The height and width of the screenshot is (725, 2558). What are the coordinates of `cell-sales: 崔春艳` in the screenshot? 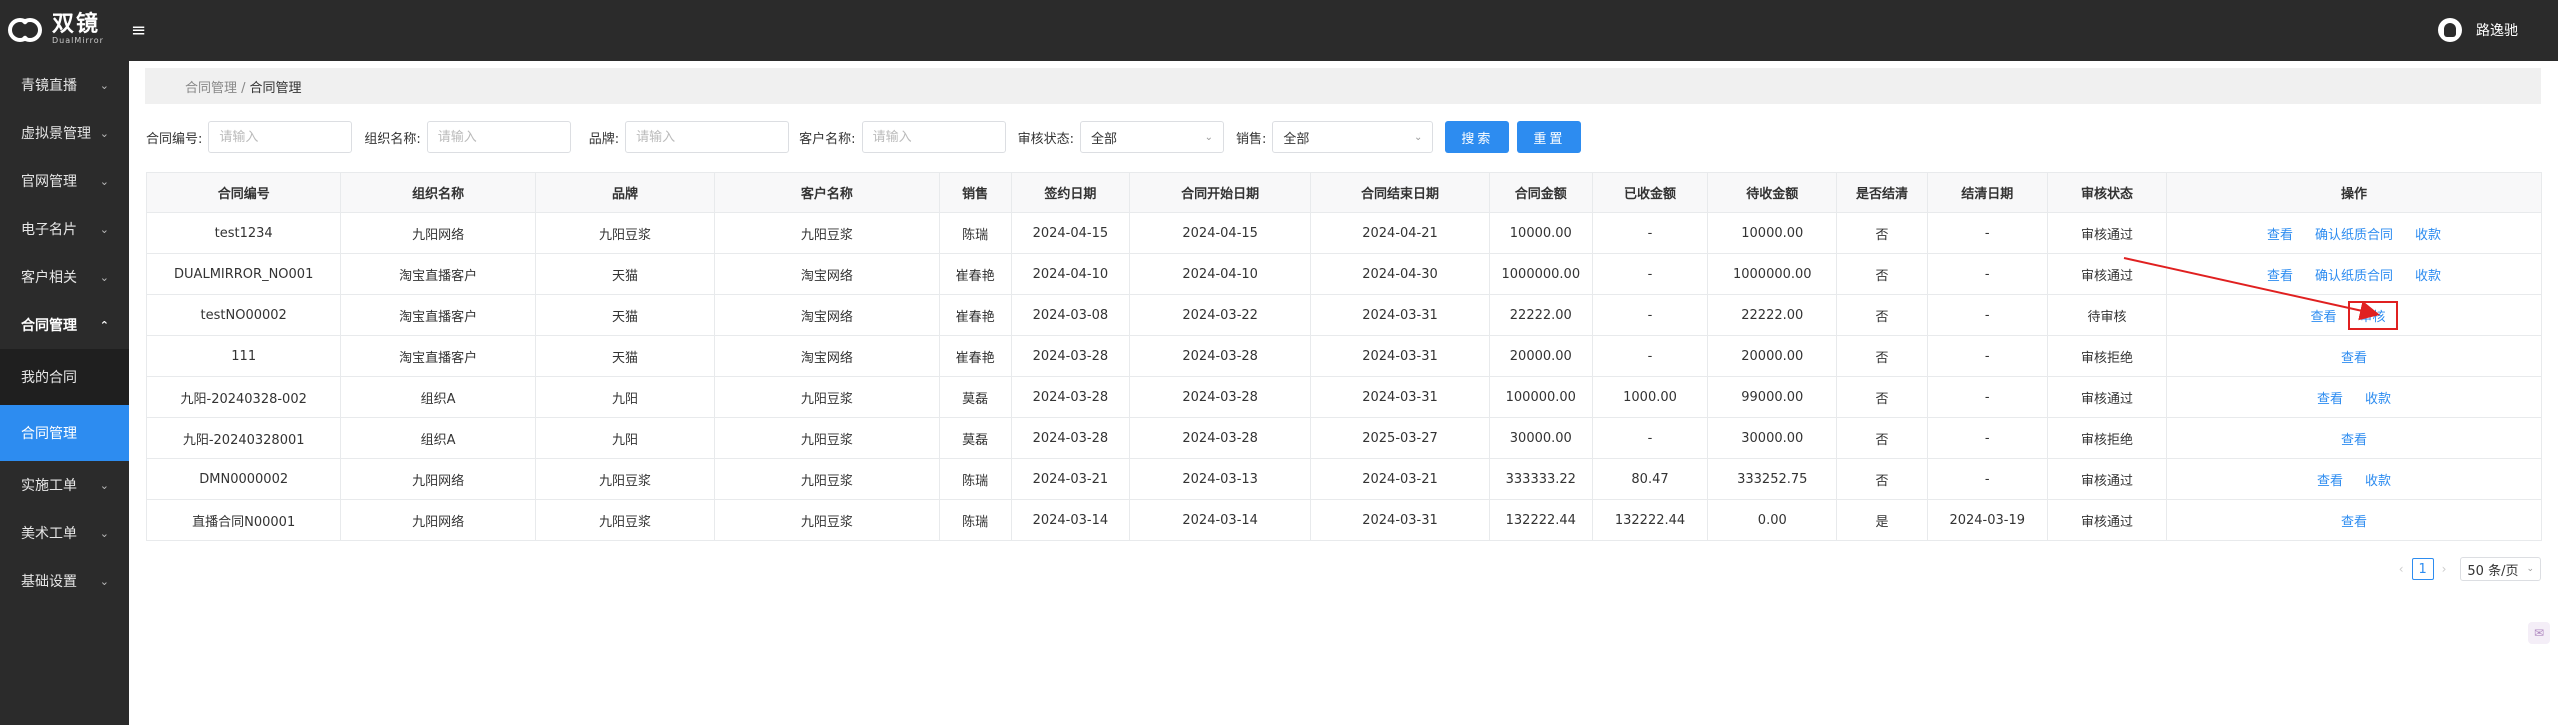 It's located at (975, 274).